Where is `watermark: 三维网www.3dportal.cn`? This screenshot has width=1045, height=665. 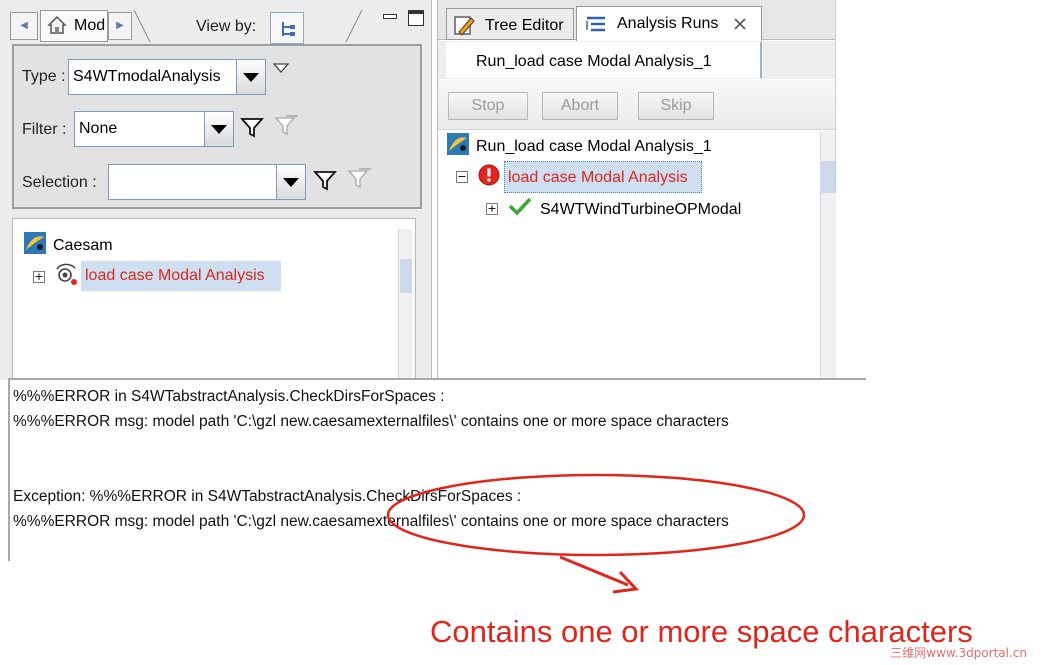 watermark: 三维网www.3dportal.cn is located at coordinates (958, 653).